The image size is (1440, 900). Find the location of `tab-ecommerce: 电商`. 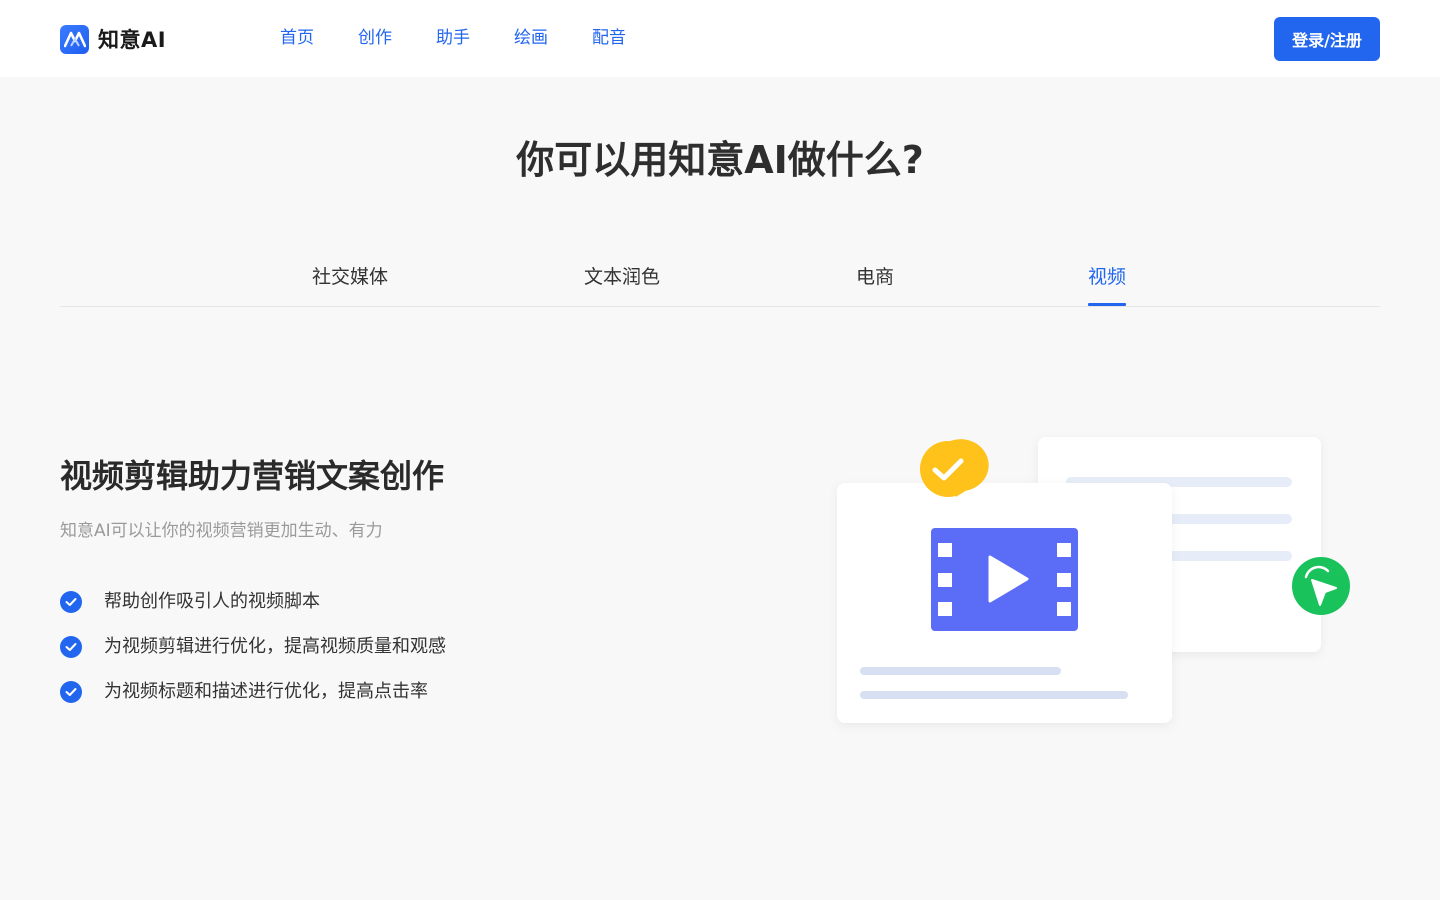

tab-ecommerce: 电商 is located at coordinates (875, 277).